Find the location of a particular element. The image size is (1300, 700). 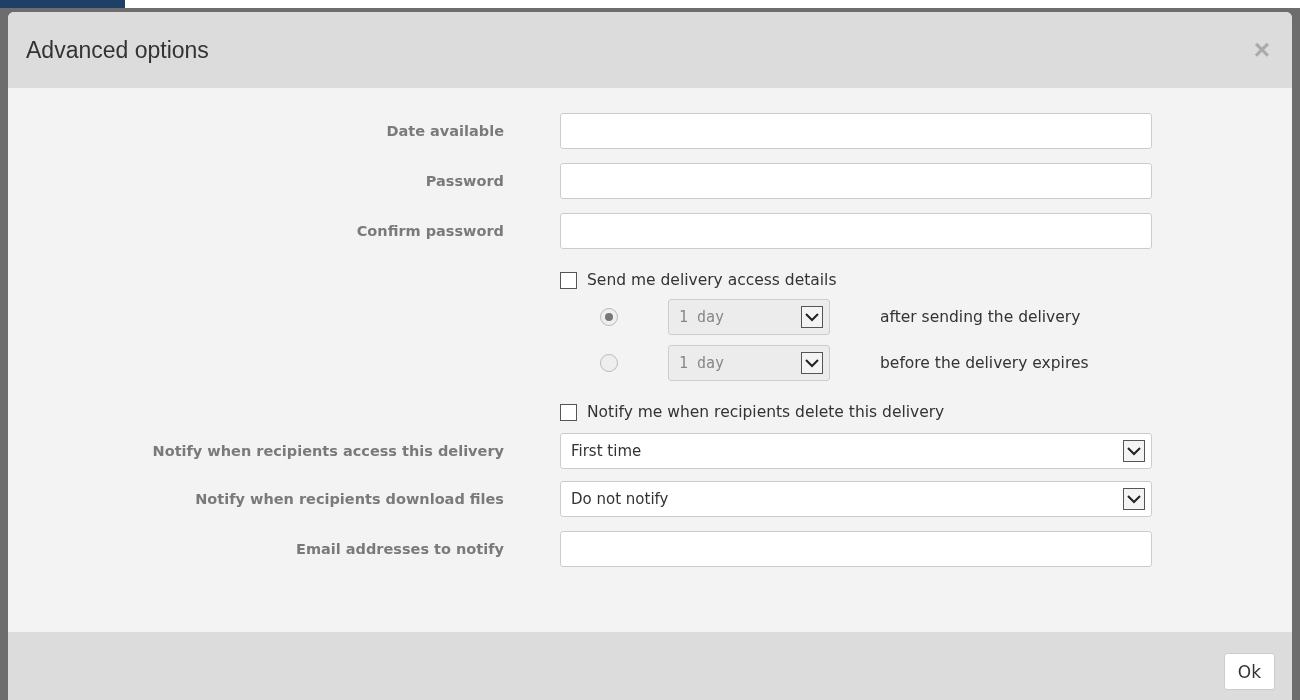

dialog-title: Advanced options is located at coordinates (117, 50).